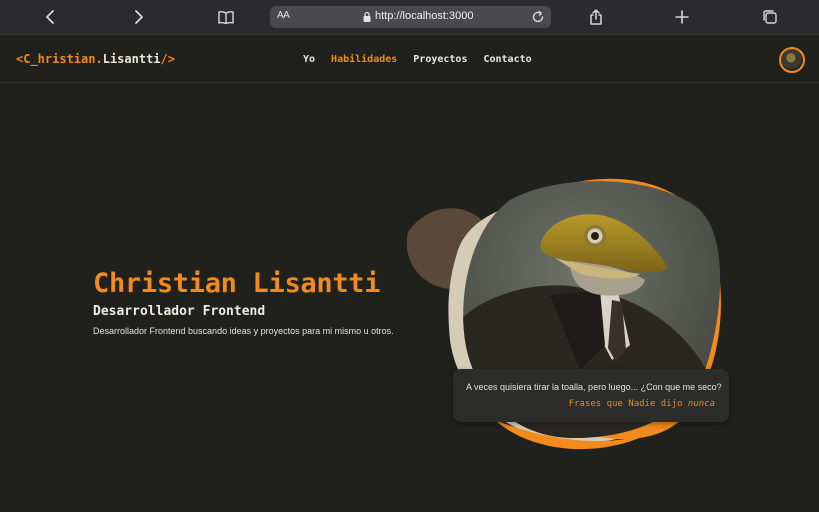  I want to click on address-bar: AA http://localhost:3000, so click(410, 17).